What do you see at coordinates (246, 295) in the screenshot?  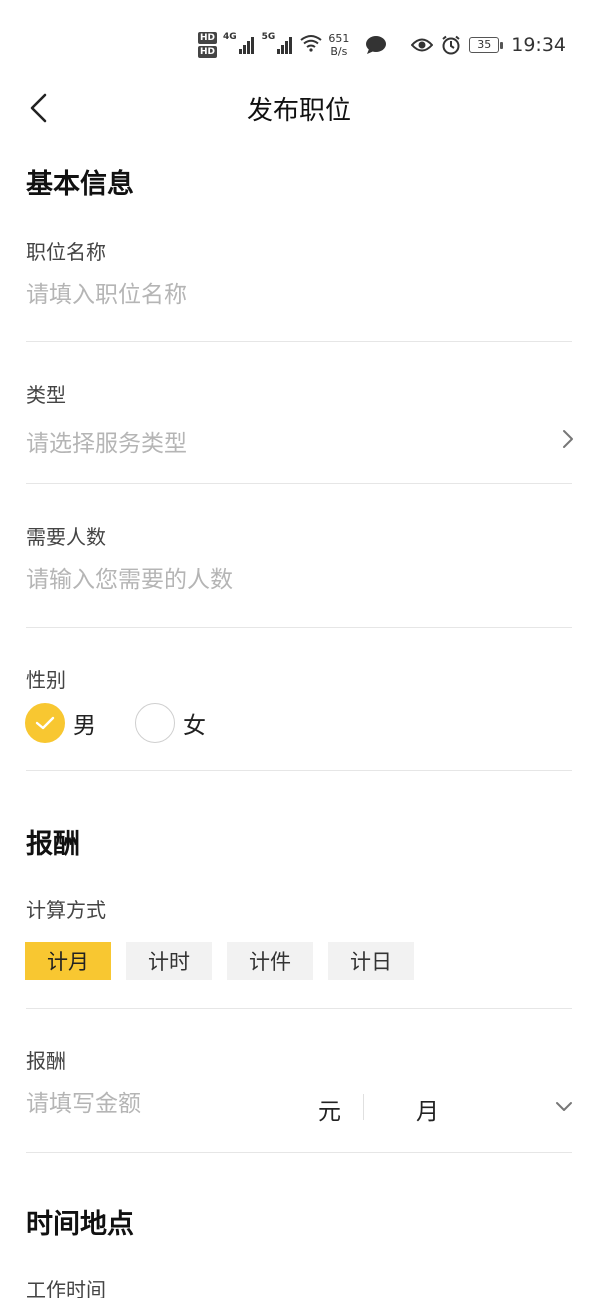 I see `job-name-input` at bounding box center [246, 295].